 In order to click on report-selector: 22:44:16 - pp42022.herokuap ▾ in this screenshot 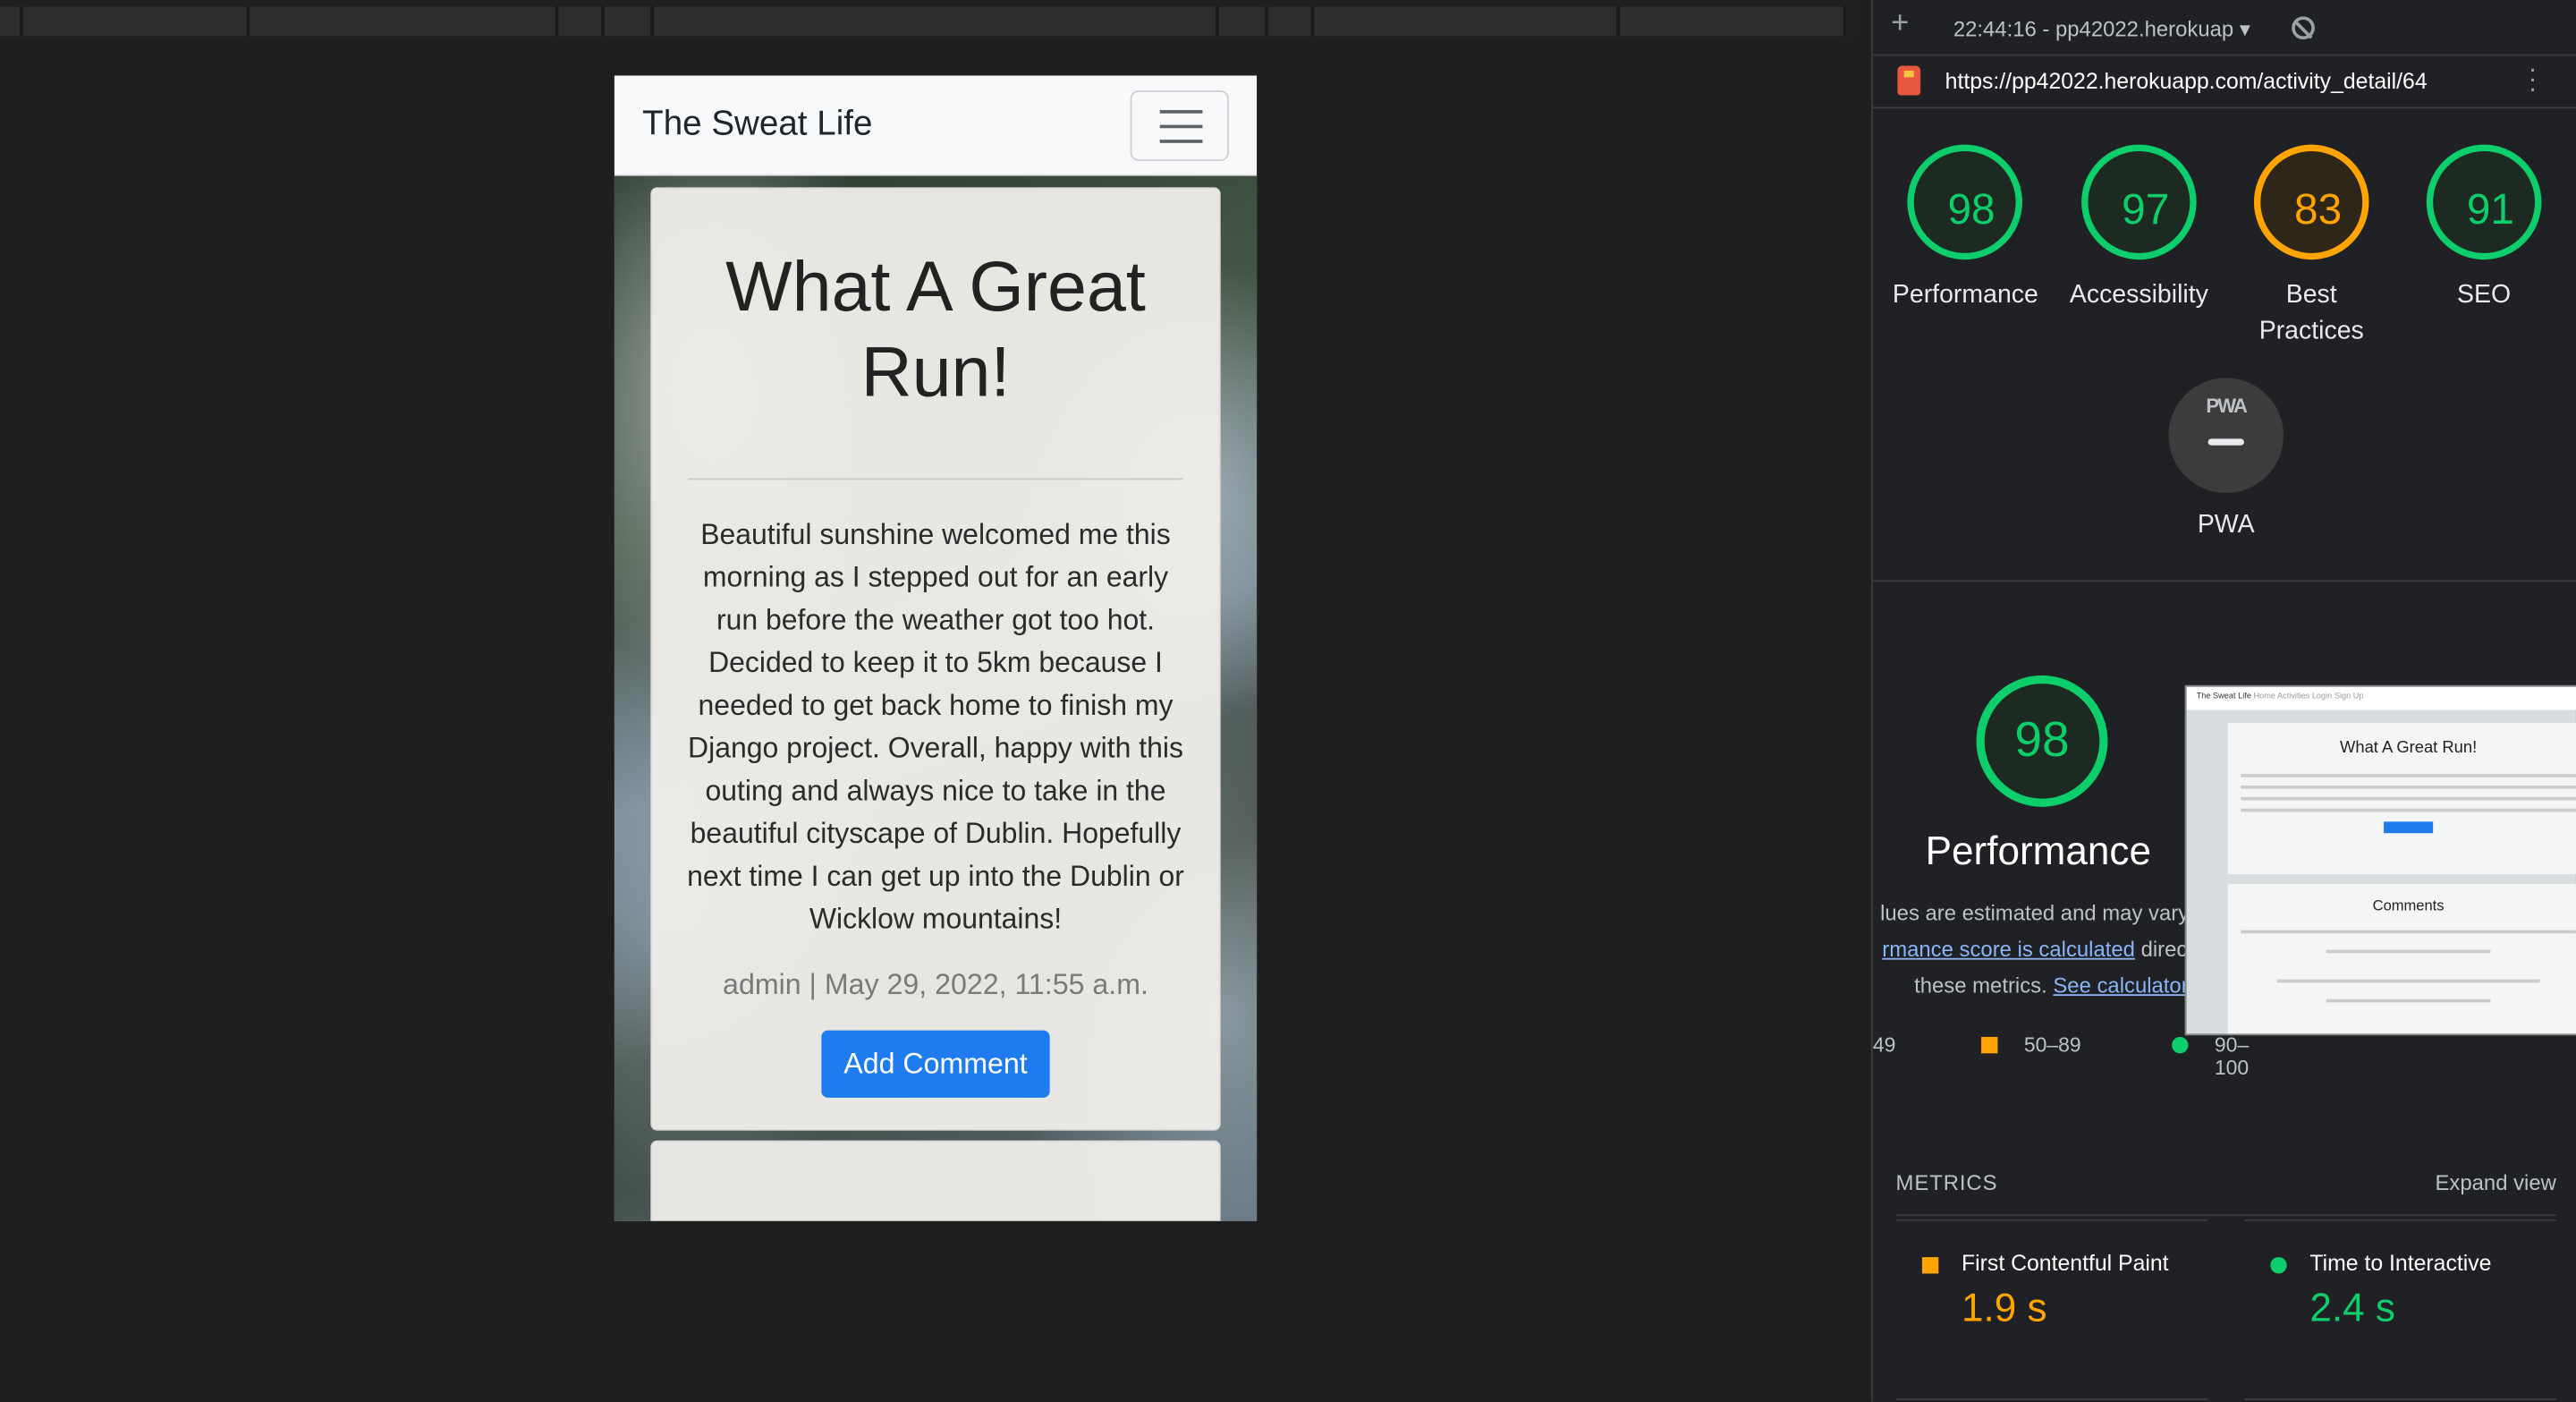, I will do `click(2101, 29)`.